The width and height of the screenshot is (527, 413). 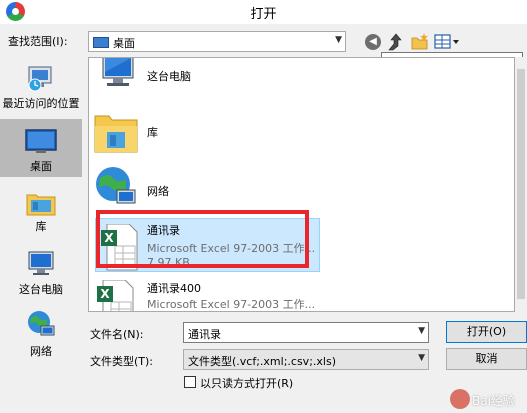 I want to click on view-grid-icon, so click(x=446, y=41).